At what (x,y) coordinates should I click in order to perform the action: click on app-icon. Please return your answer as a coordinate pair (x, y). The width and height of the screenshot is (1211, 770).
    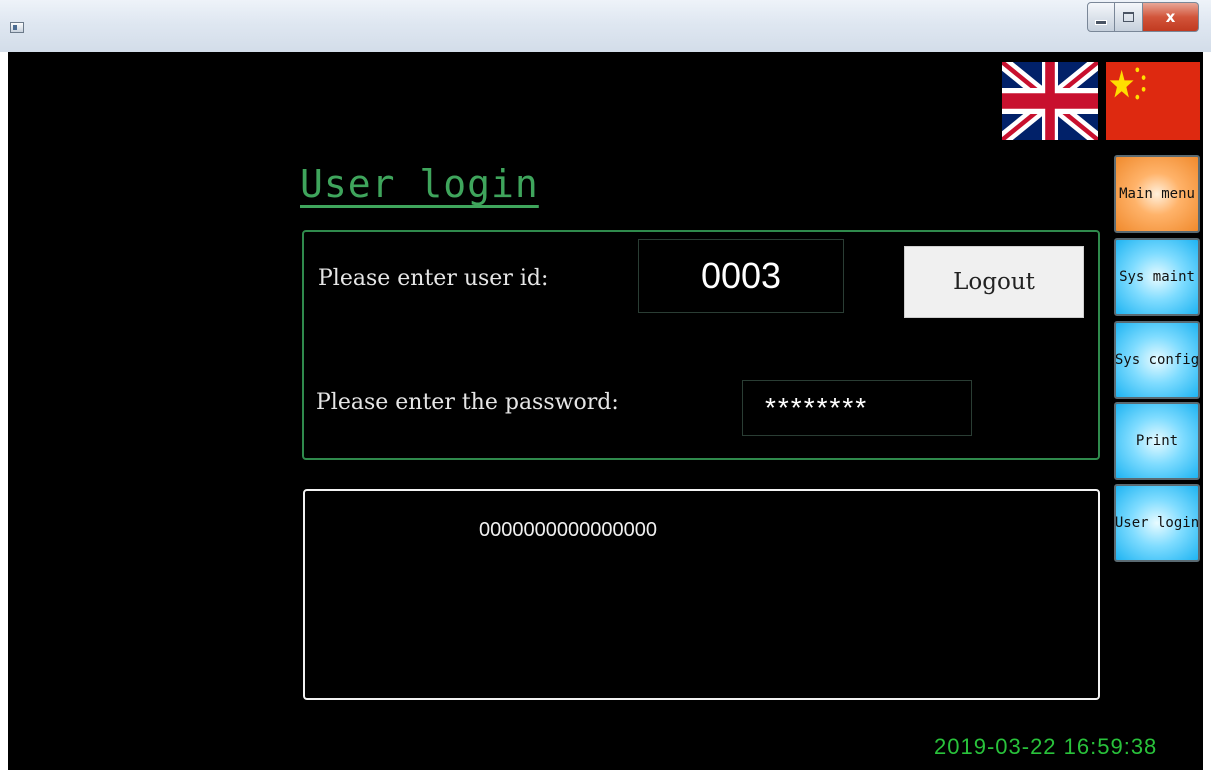
    Looking at the image, I should click on (17, 27).